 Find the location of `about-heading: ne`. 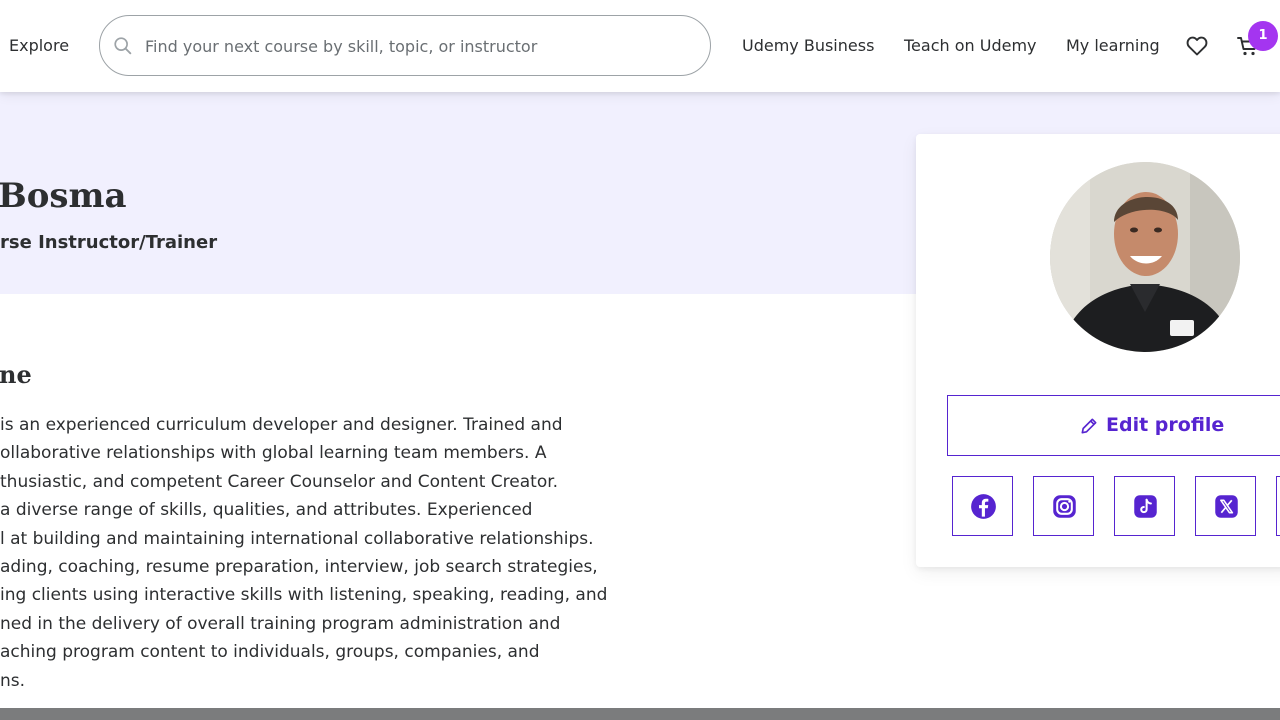

about-heading: ne is located at coordinates (16, 374).